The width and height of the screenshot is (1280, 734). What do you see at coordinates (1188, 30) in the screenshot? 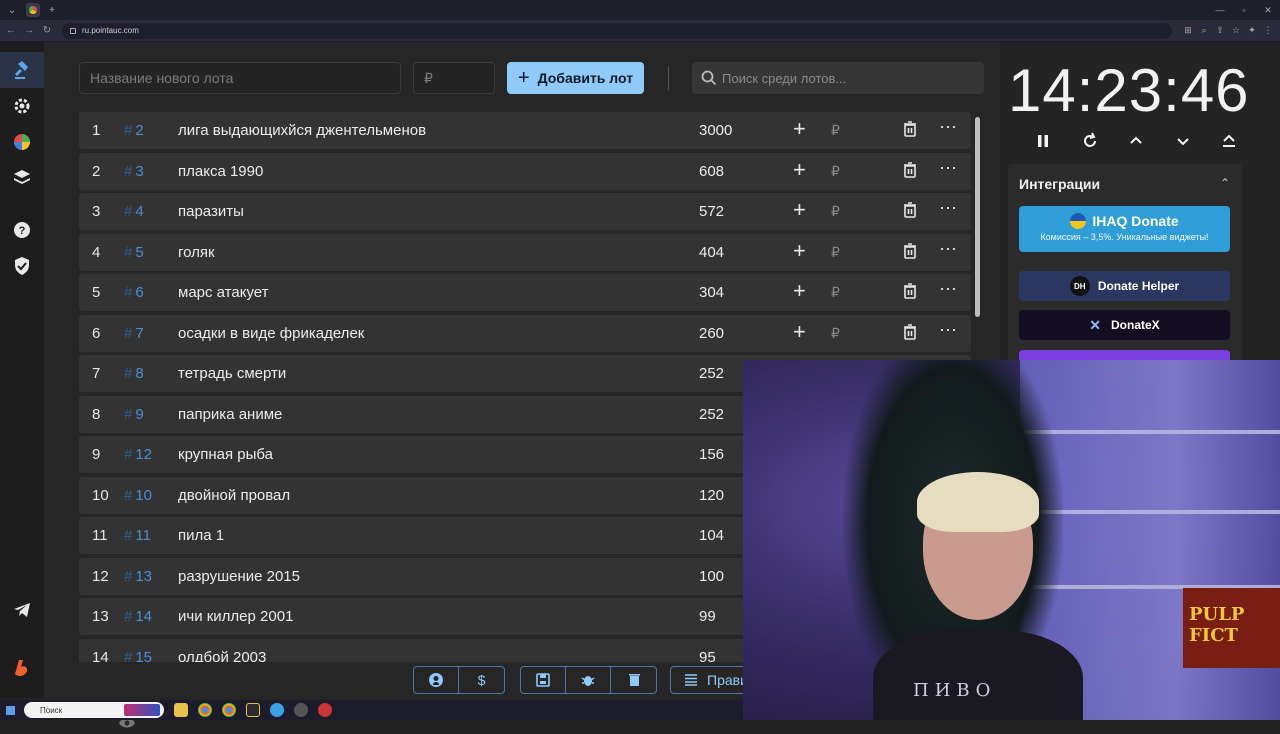
I see `translate-icon: ⊞` at bounding box center [1188, 30].